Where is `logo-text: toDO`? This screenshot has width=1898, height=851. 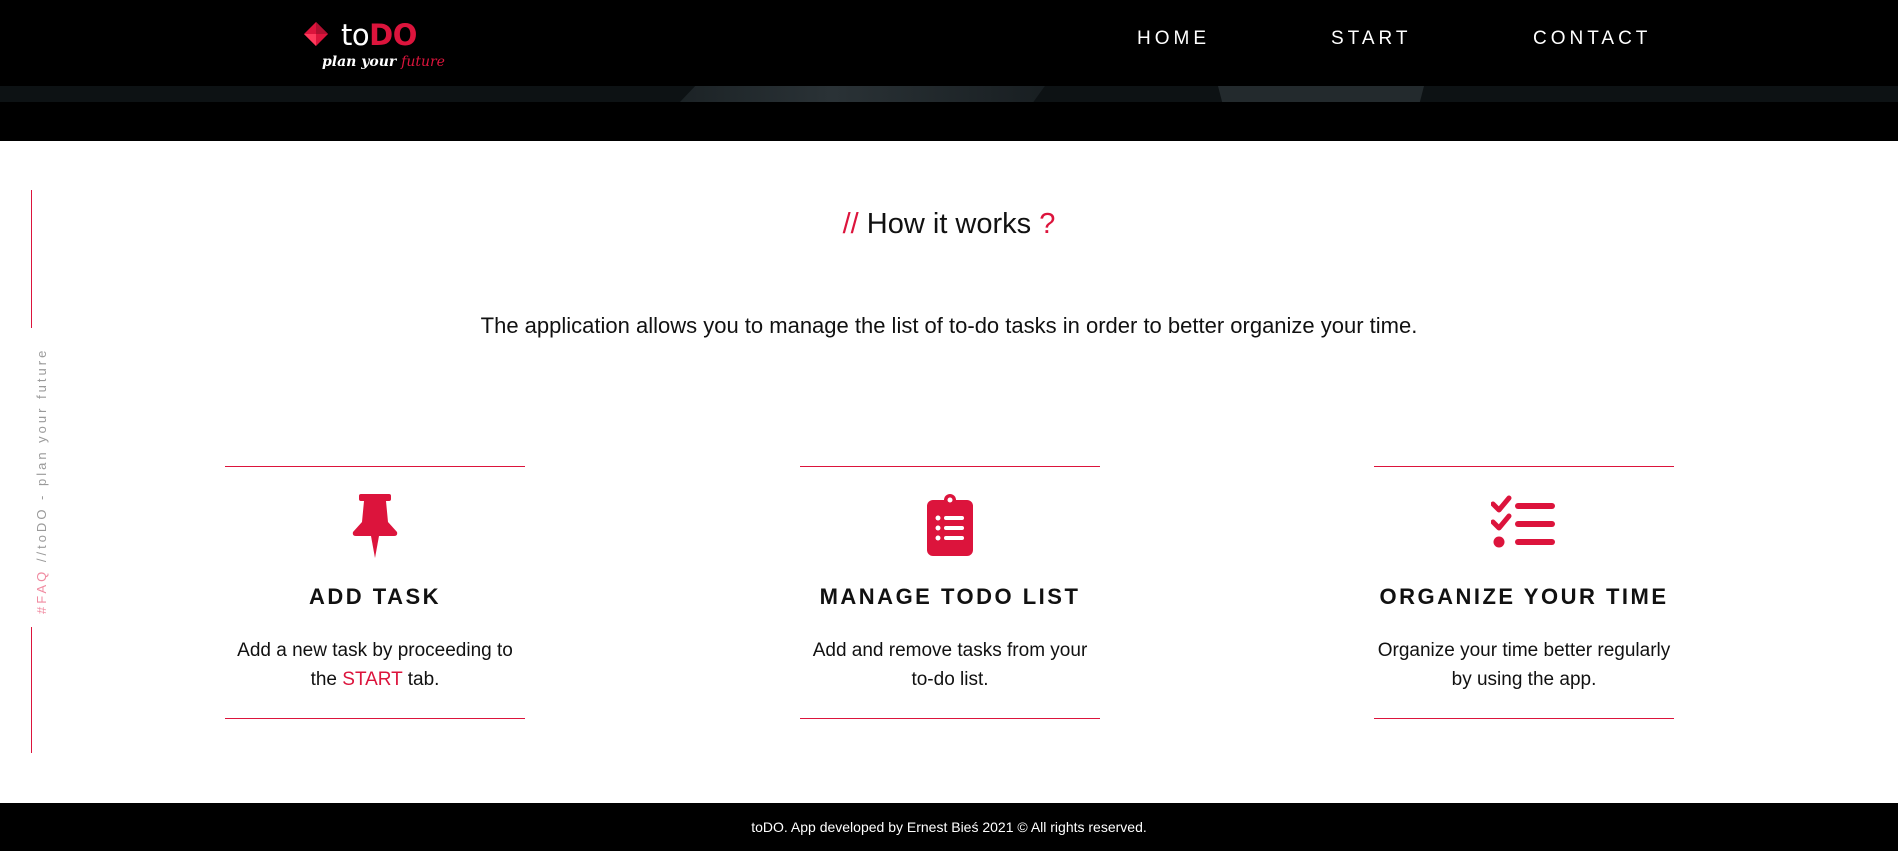
logo-text: toDO is located at coordinates (379, 35).